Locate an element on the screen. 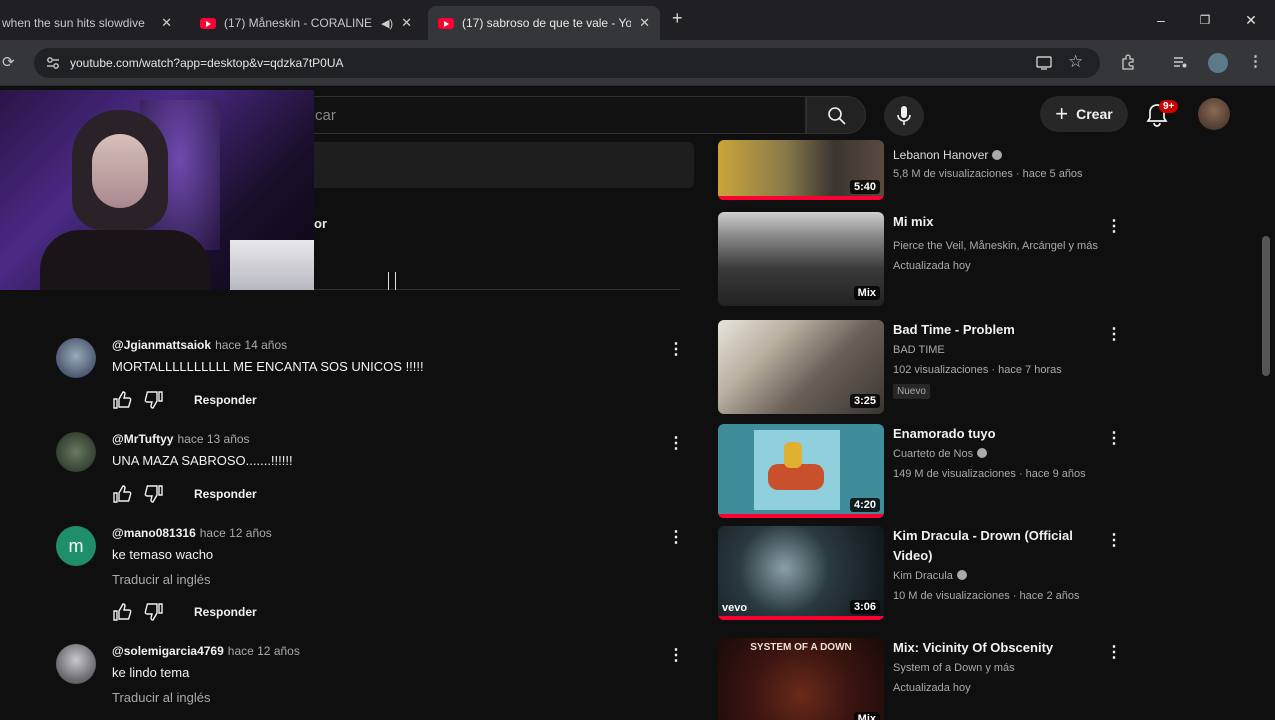 The image size is (1275, 720). video-thumbnail: vevo 3:06 is located at coordinates (801, 573).